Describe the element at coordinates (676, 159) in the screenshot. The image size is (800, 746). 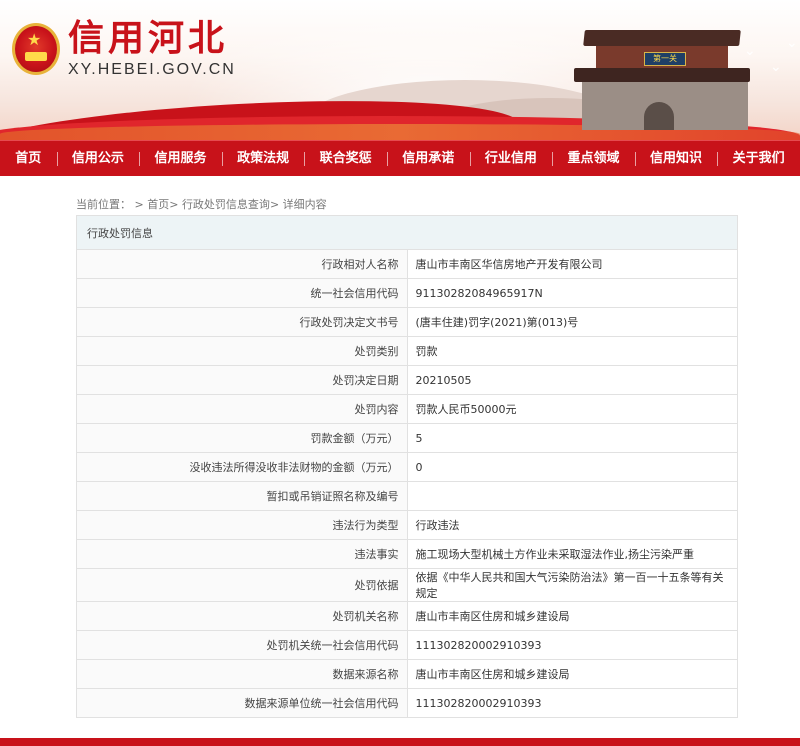
I see `nav-item-credit-knowledge: 信用知识` at that location.